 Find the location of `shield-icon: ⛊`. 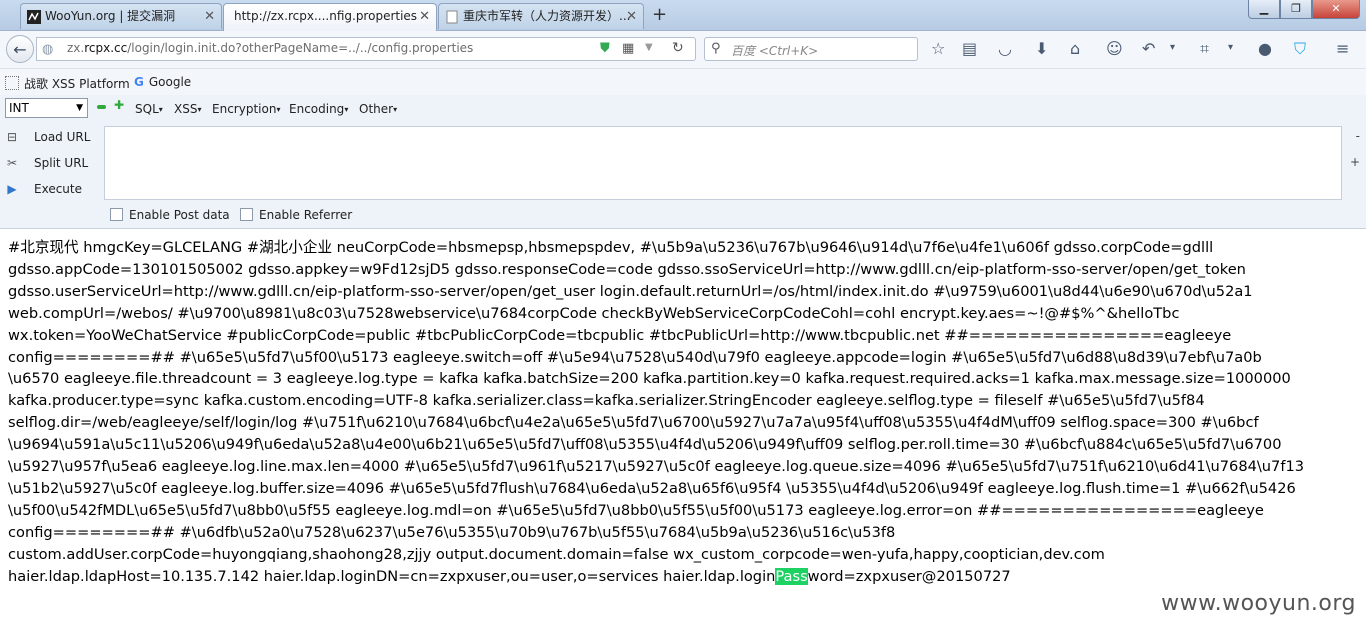

shield-icon: ⛊ is located at coordinates (605, 48).